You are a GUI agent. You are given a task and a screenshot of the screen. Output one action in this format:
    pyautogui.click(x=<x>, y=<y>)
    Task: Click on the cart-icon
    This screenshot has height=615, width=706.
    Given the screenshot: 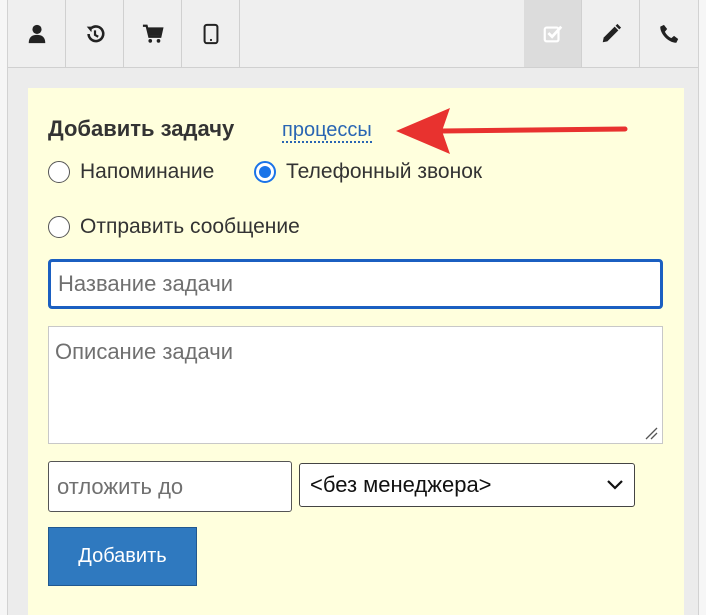 What is the action you would take?
    pyautogui.click(x=153, y=33)
    